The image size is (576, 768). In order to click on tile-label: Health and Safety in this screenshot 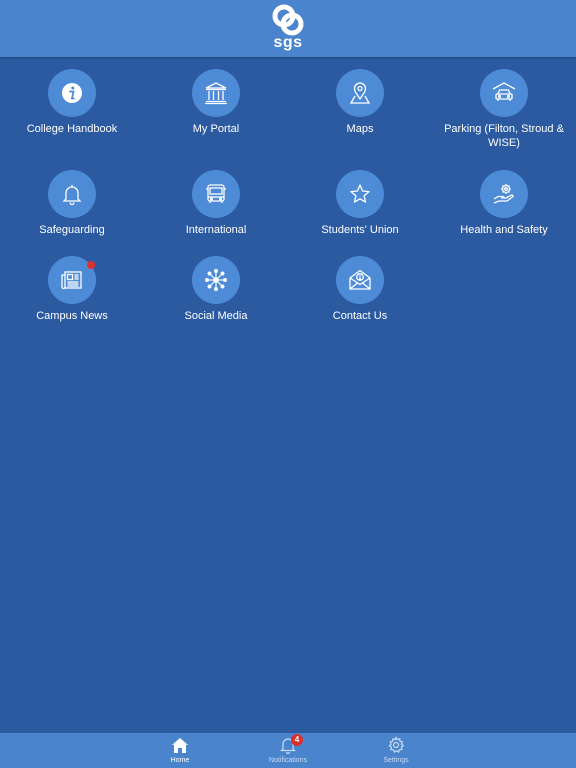, I will do `click(504, 230)`.